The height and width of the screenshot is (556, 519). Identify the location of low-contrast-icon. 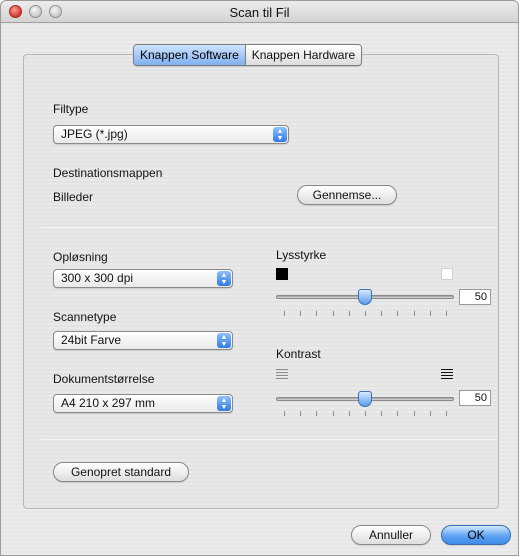
(282, 374).